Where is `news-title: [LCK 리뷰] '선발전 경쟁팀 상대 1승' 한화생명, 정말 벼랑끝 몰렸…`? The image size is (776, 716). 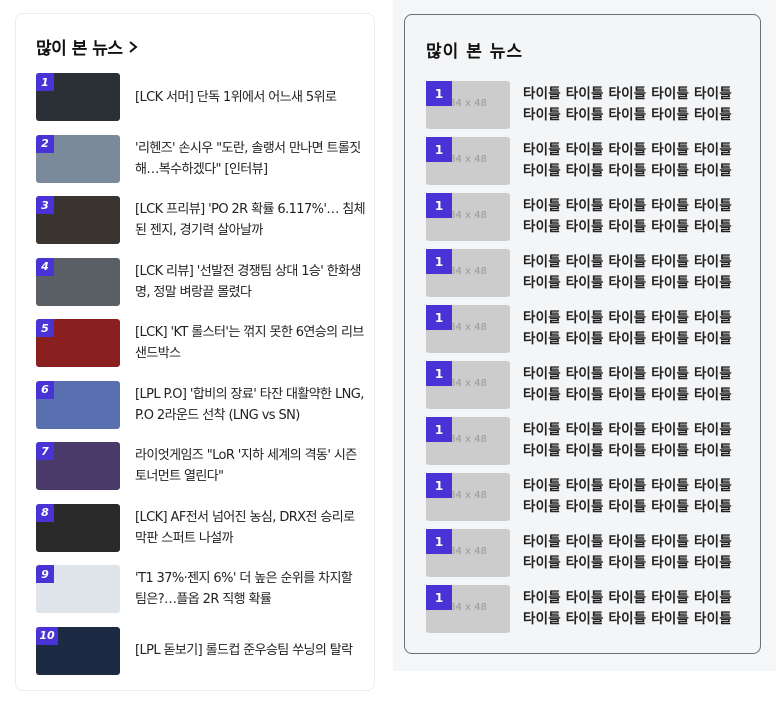 news-title: [LCK 리뷰] '선발전 경쟁팀 상대 1승' 한화생명, 정말 벼랑끝 몰렸… is located at coordinates (248, 281).